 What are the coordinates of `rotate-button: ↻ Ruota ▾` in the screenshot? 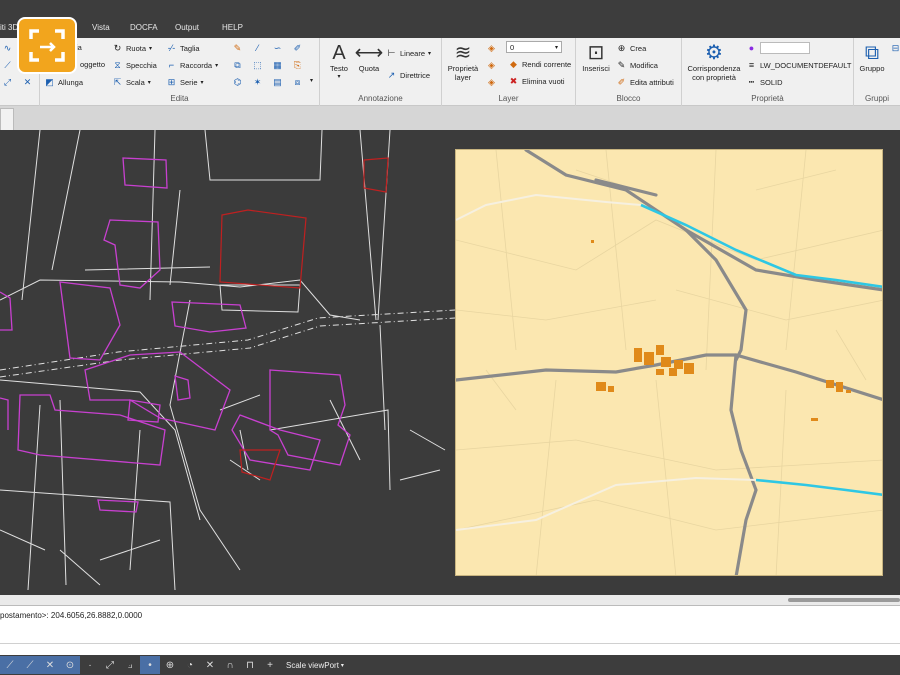 It's located at (132, 48).